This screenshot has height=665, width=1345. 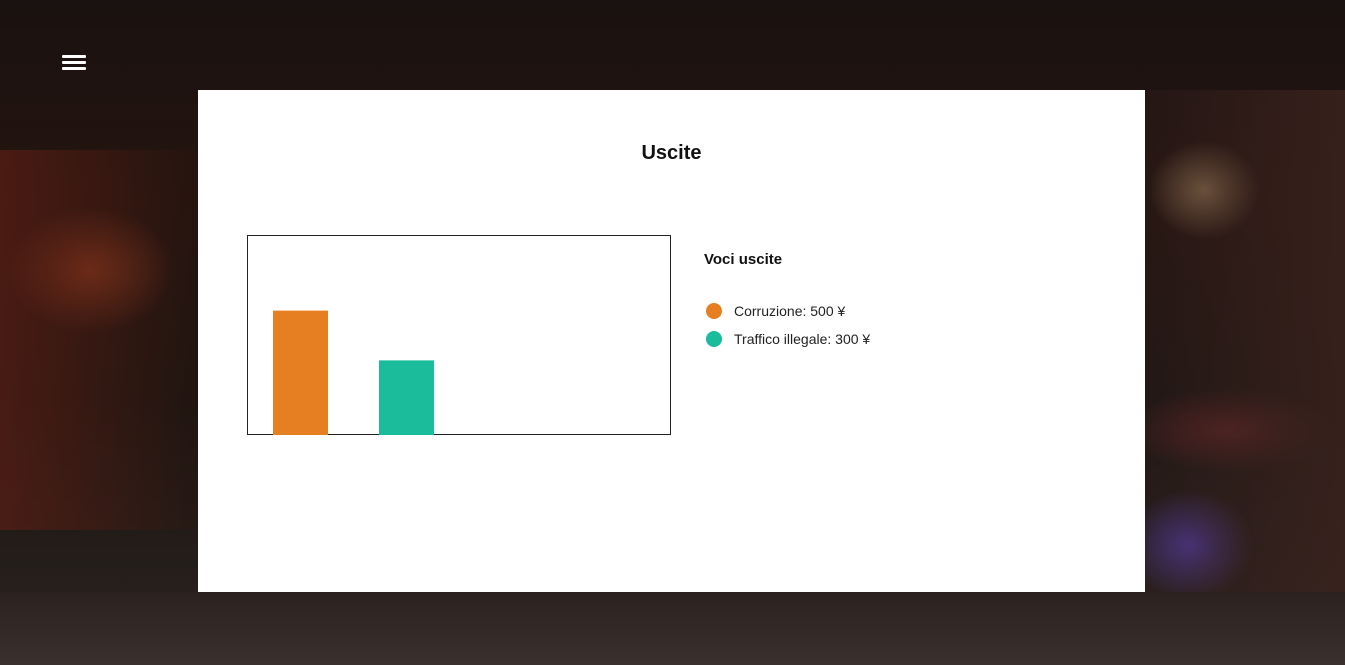 What do you see at coordinates (300, 372) in the screenshot?
I see `bar-corruzione` at bounding box center [300, 372].